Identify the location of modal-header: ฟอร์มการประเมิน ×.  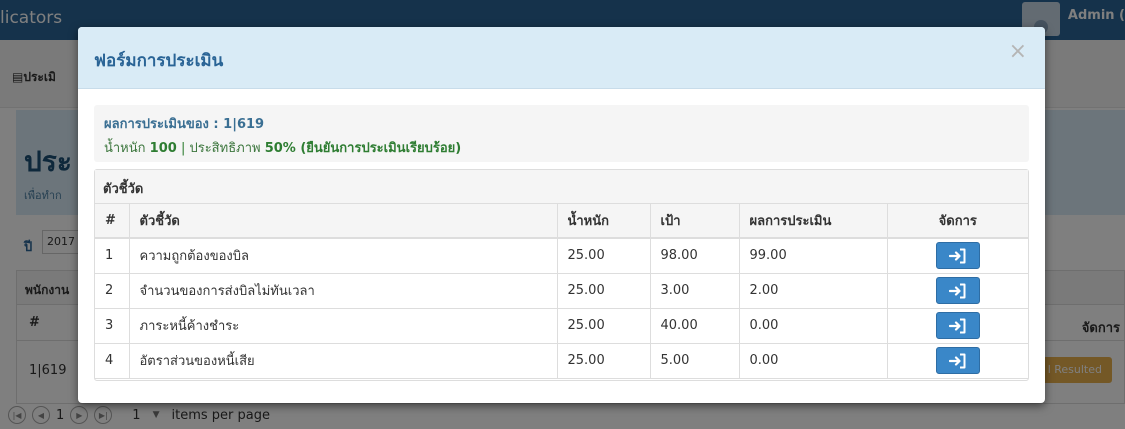
(561, 58).